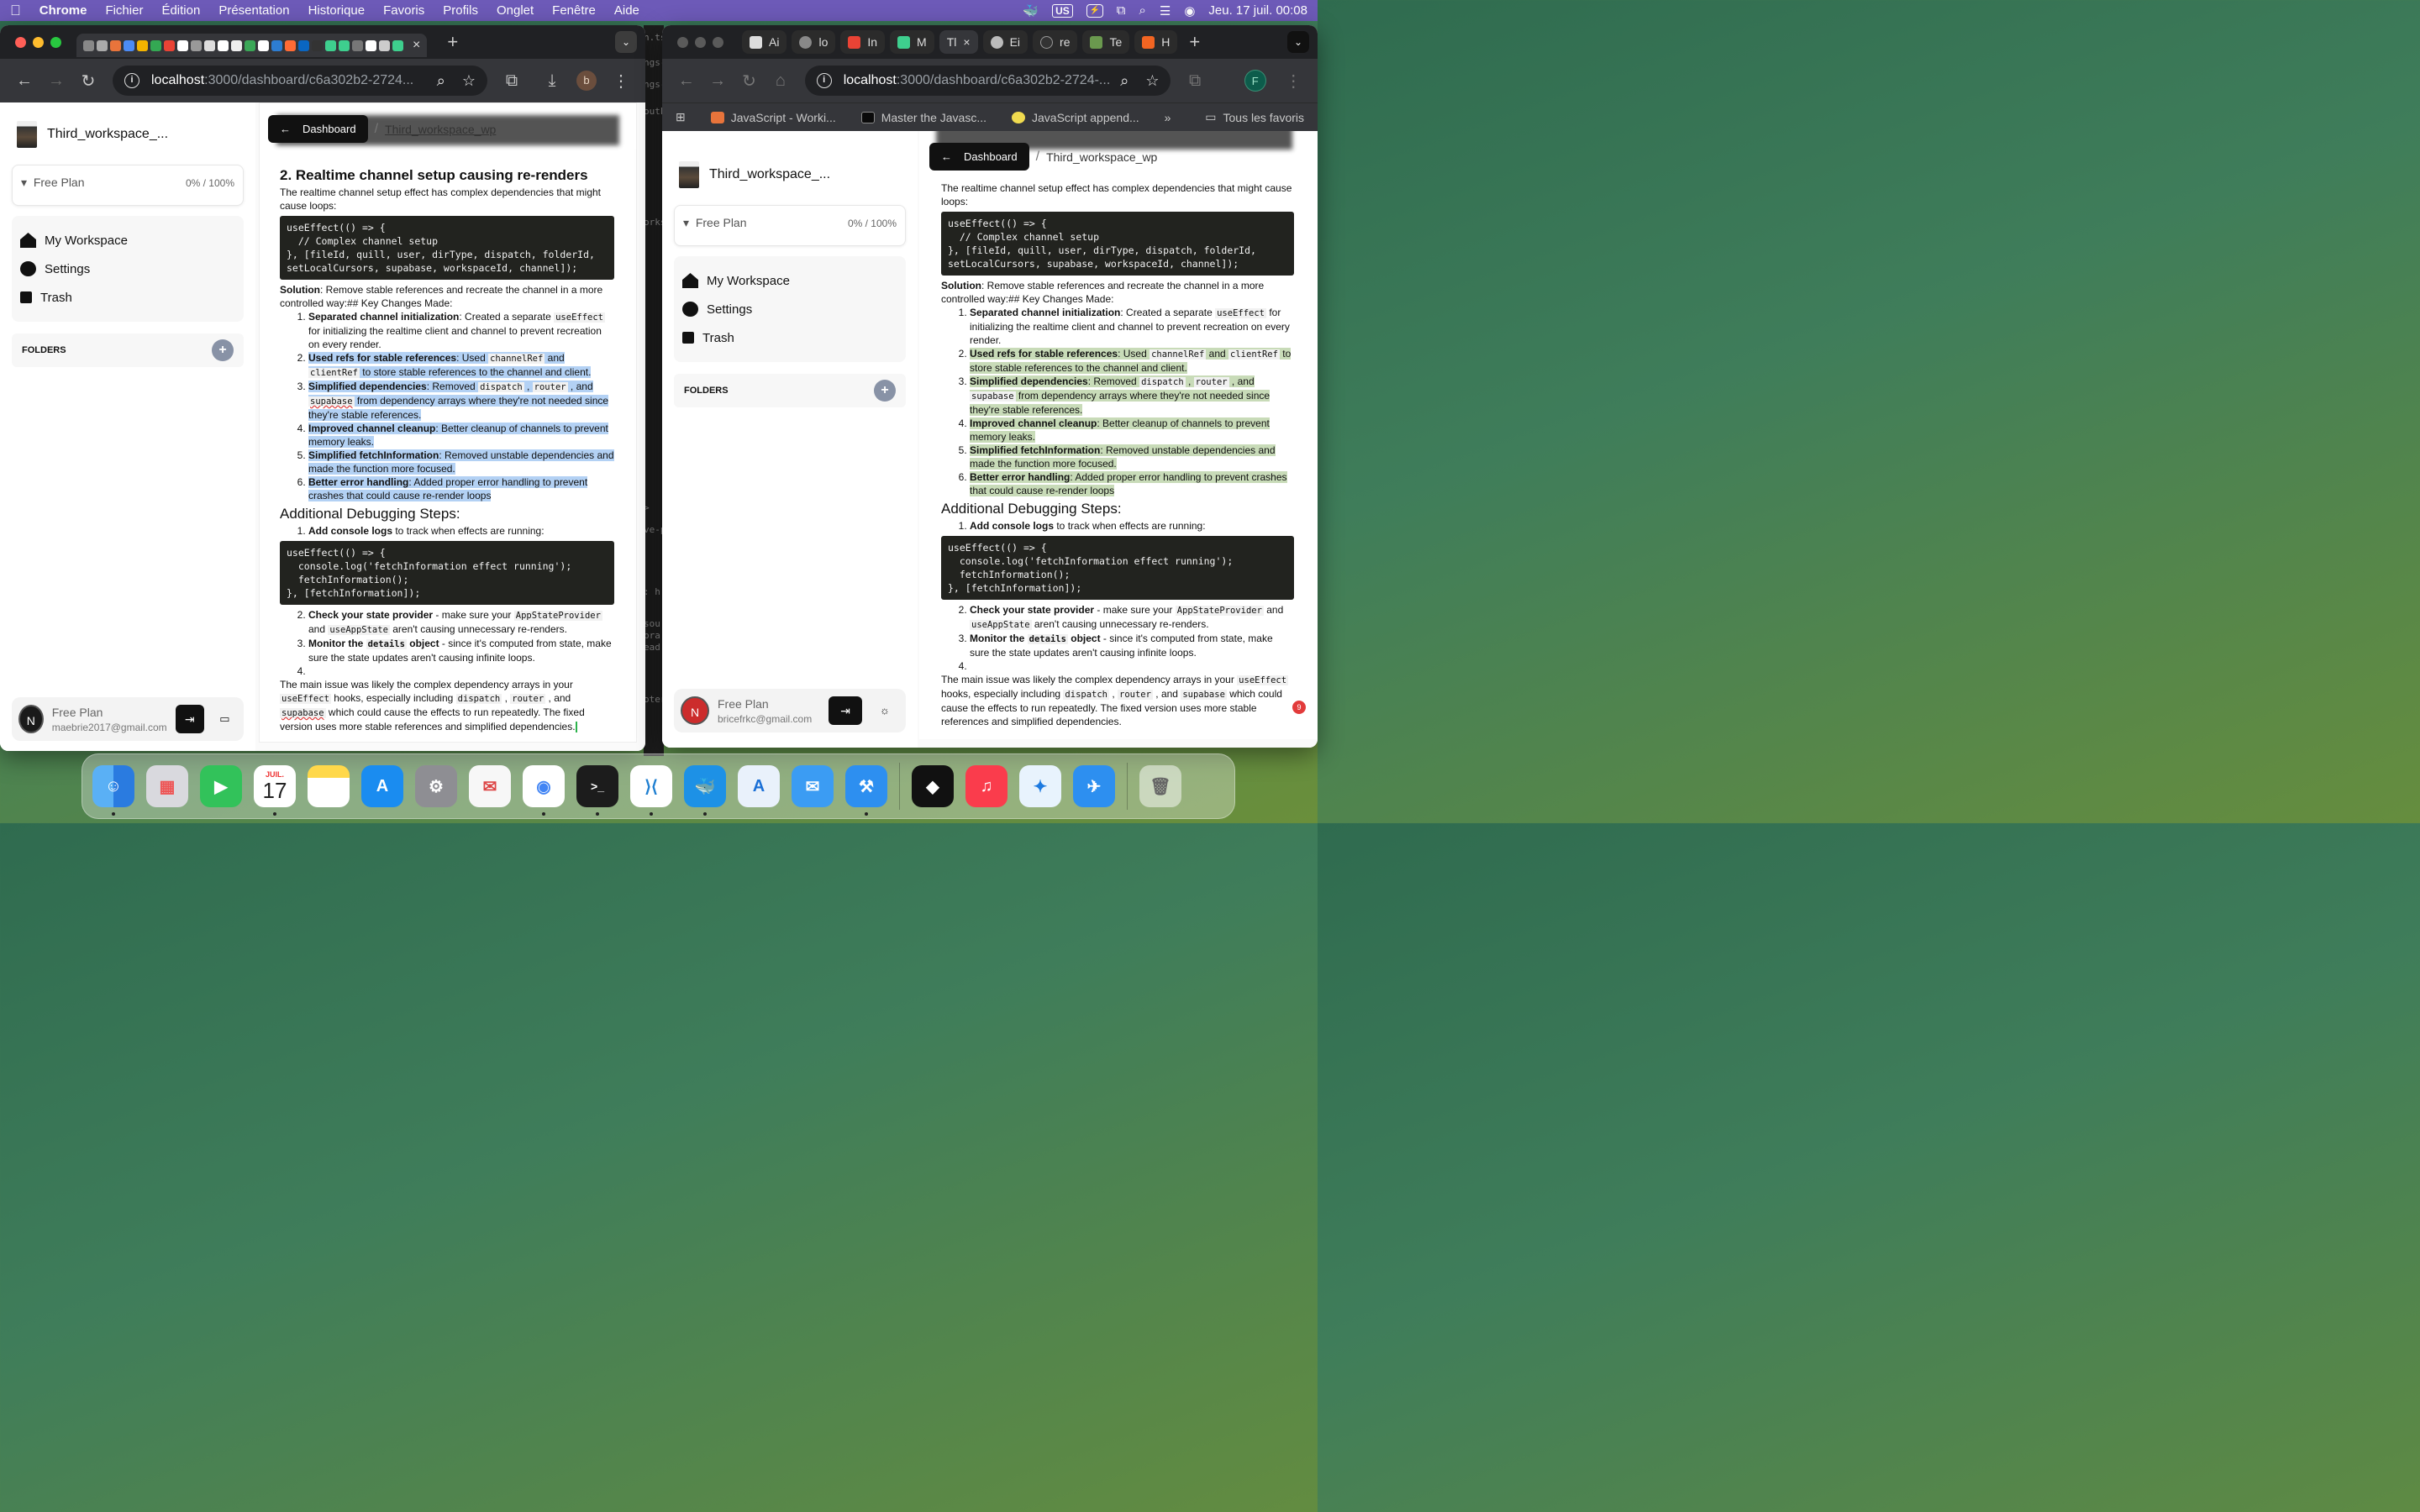 Image resolution: width=2420 pixels, height=1512 pixels. Describe the element at coordinates (55, 42) in the screenshot. I see `zoom-window-button` at that location.